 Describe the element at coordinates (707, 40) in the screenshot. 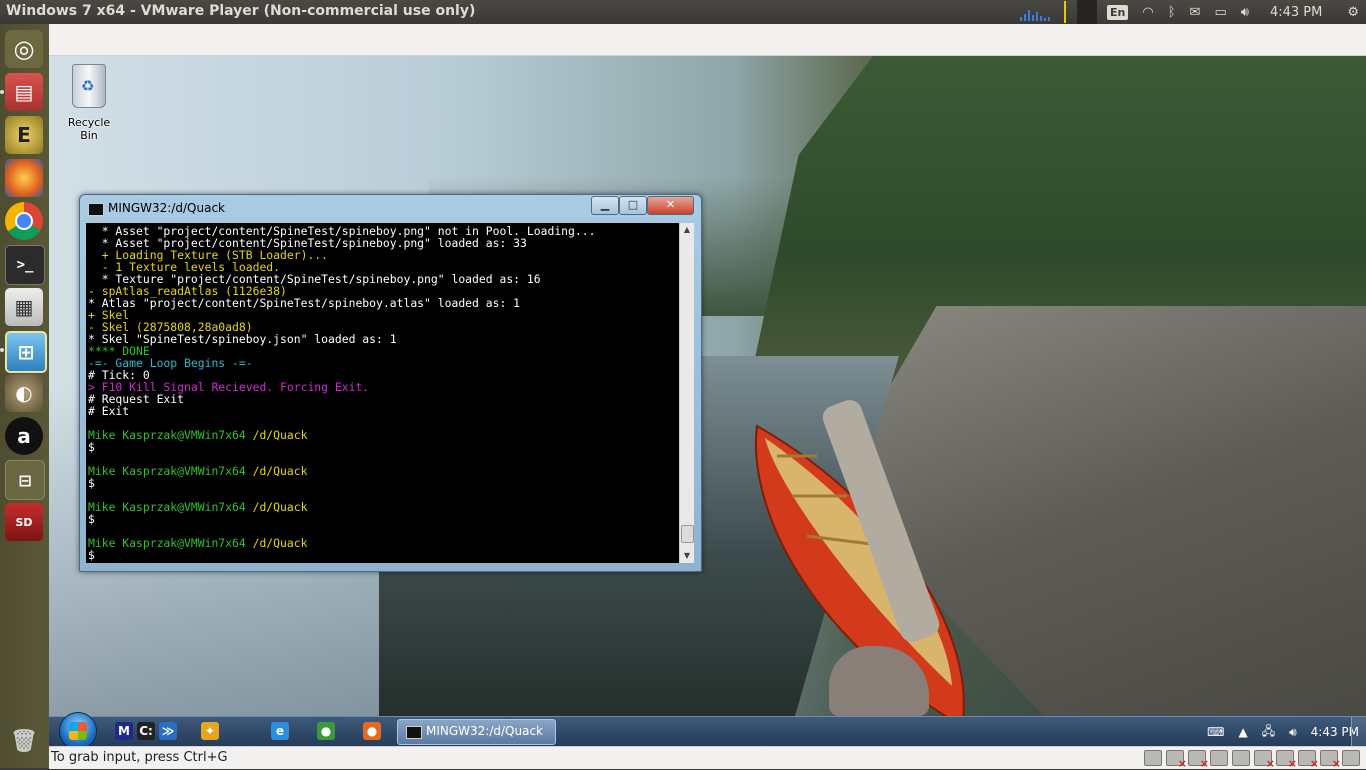

I see `vmware-window-frame` at that location.